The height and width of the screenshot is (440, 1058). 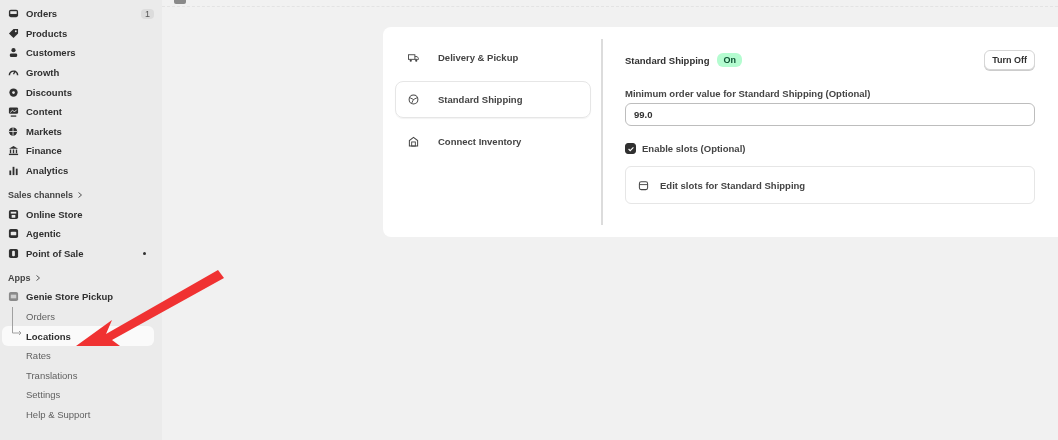 I want to click on section-heading: Sales channels, so click(x=41, y=195).